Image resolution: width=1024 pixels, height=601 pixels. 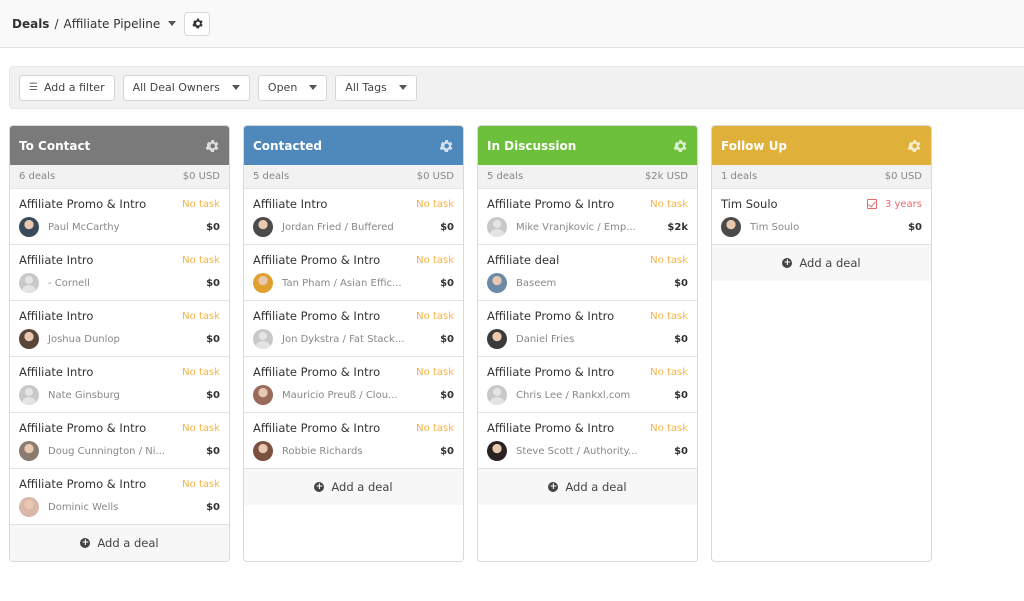 I want to click on deal-contact: Baseem, so click(x=536, y=283).